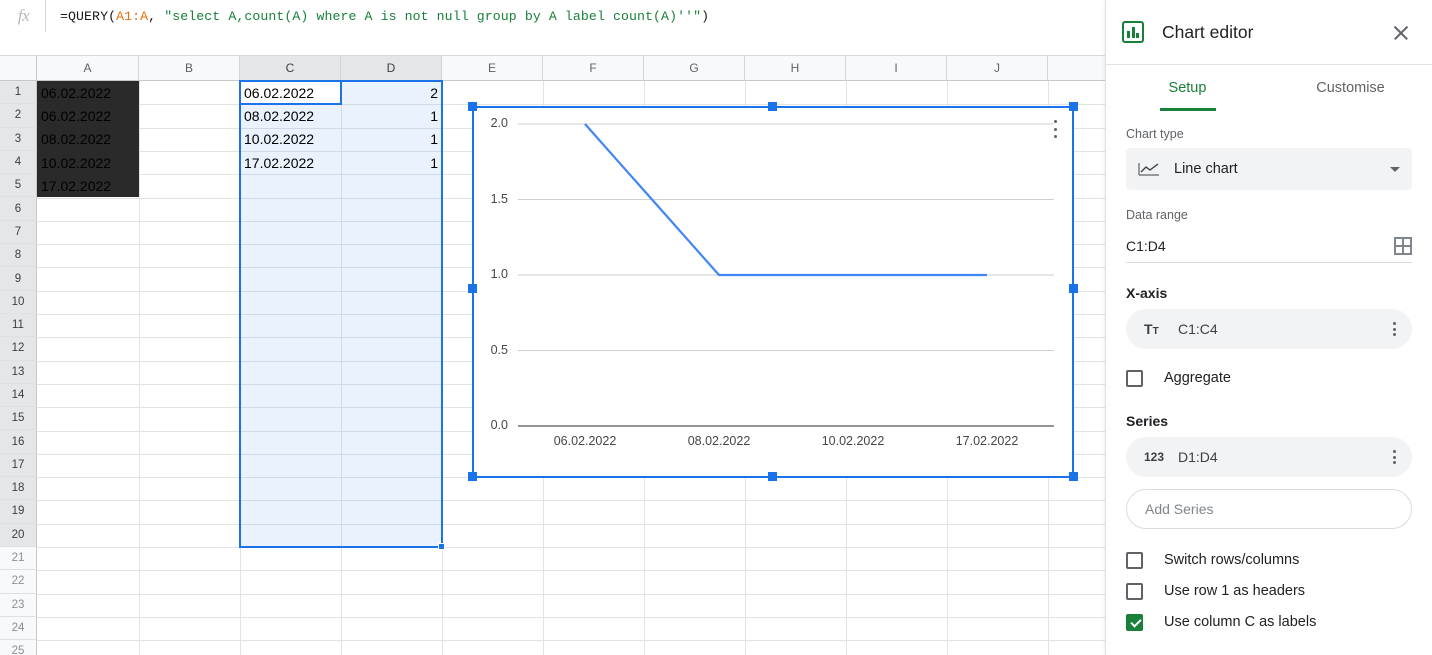 This screenshot has height=655, width=1432. I want to click on series-chip: 123 D1:D4, so click(1269, 457).